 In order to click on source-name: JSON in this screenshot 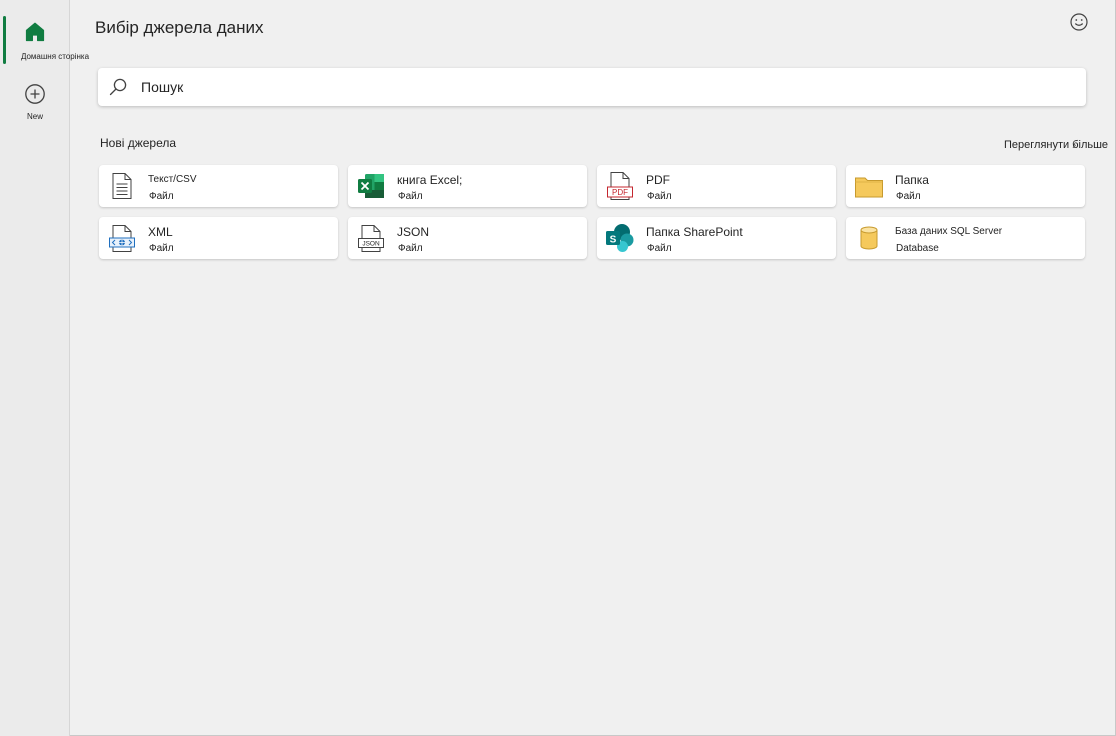, I will do `click(413, 232)`.